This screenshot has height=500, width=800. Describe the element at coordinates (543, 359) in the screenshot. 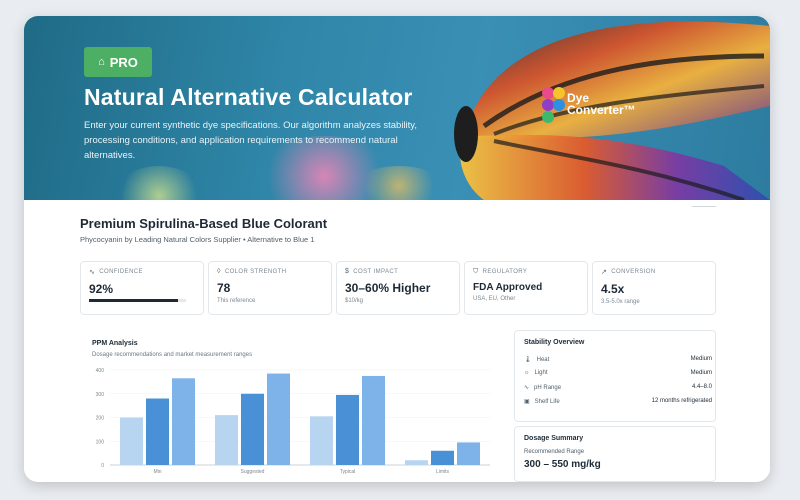

I see `stability-label: Heat` at that location.